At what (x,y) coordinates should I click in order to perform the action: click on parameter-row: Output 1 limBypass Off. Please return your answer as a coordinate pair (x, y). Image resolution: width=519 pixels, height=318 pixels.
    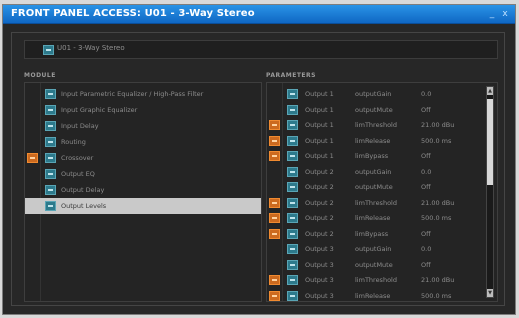
    Looking at the image, I should click on (376, 156).